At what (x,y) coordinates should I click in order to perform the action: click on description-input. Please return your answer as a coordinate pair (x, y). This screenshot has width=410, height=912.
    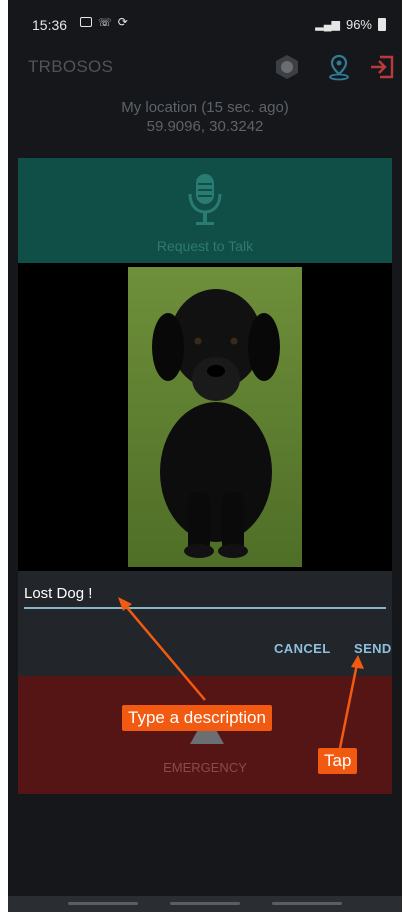
    Looking at the image, I should click on (205, 595).